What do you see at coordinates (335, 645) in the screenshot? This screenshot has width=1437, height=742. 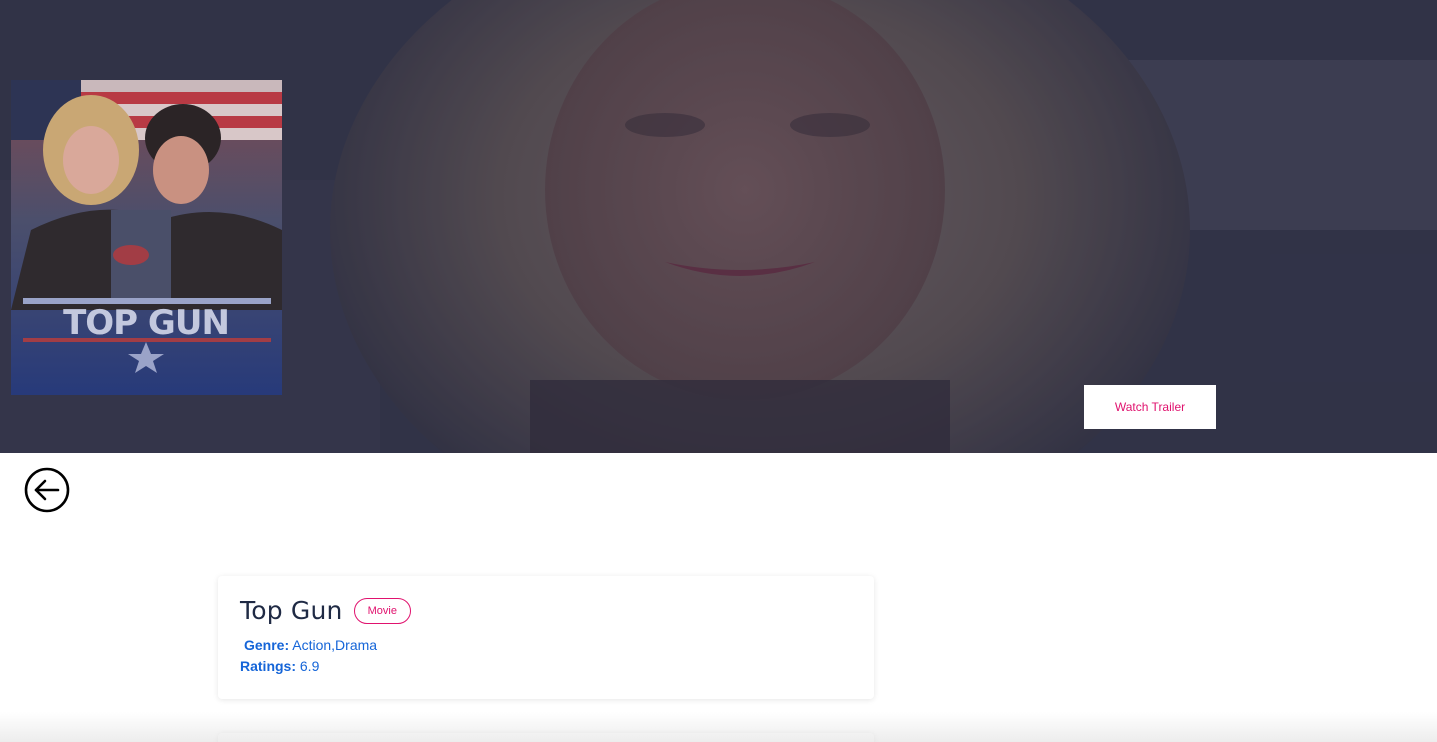 I see `genre-value: Action,Drama` at bounding box center [335, 645].